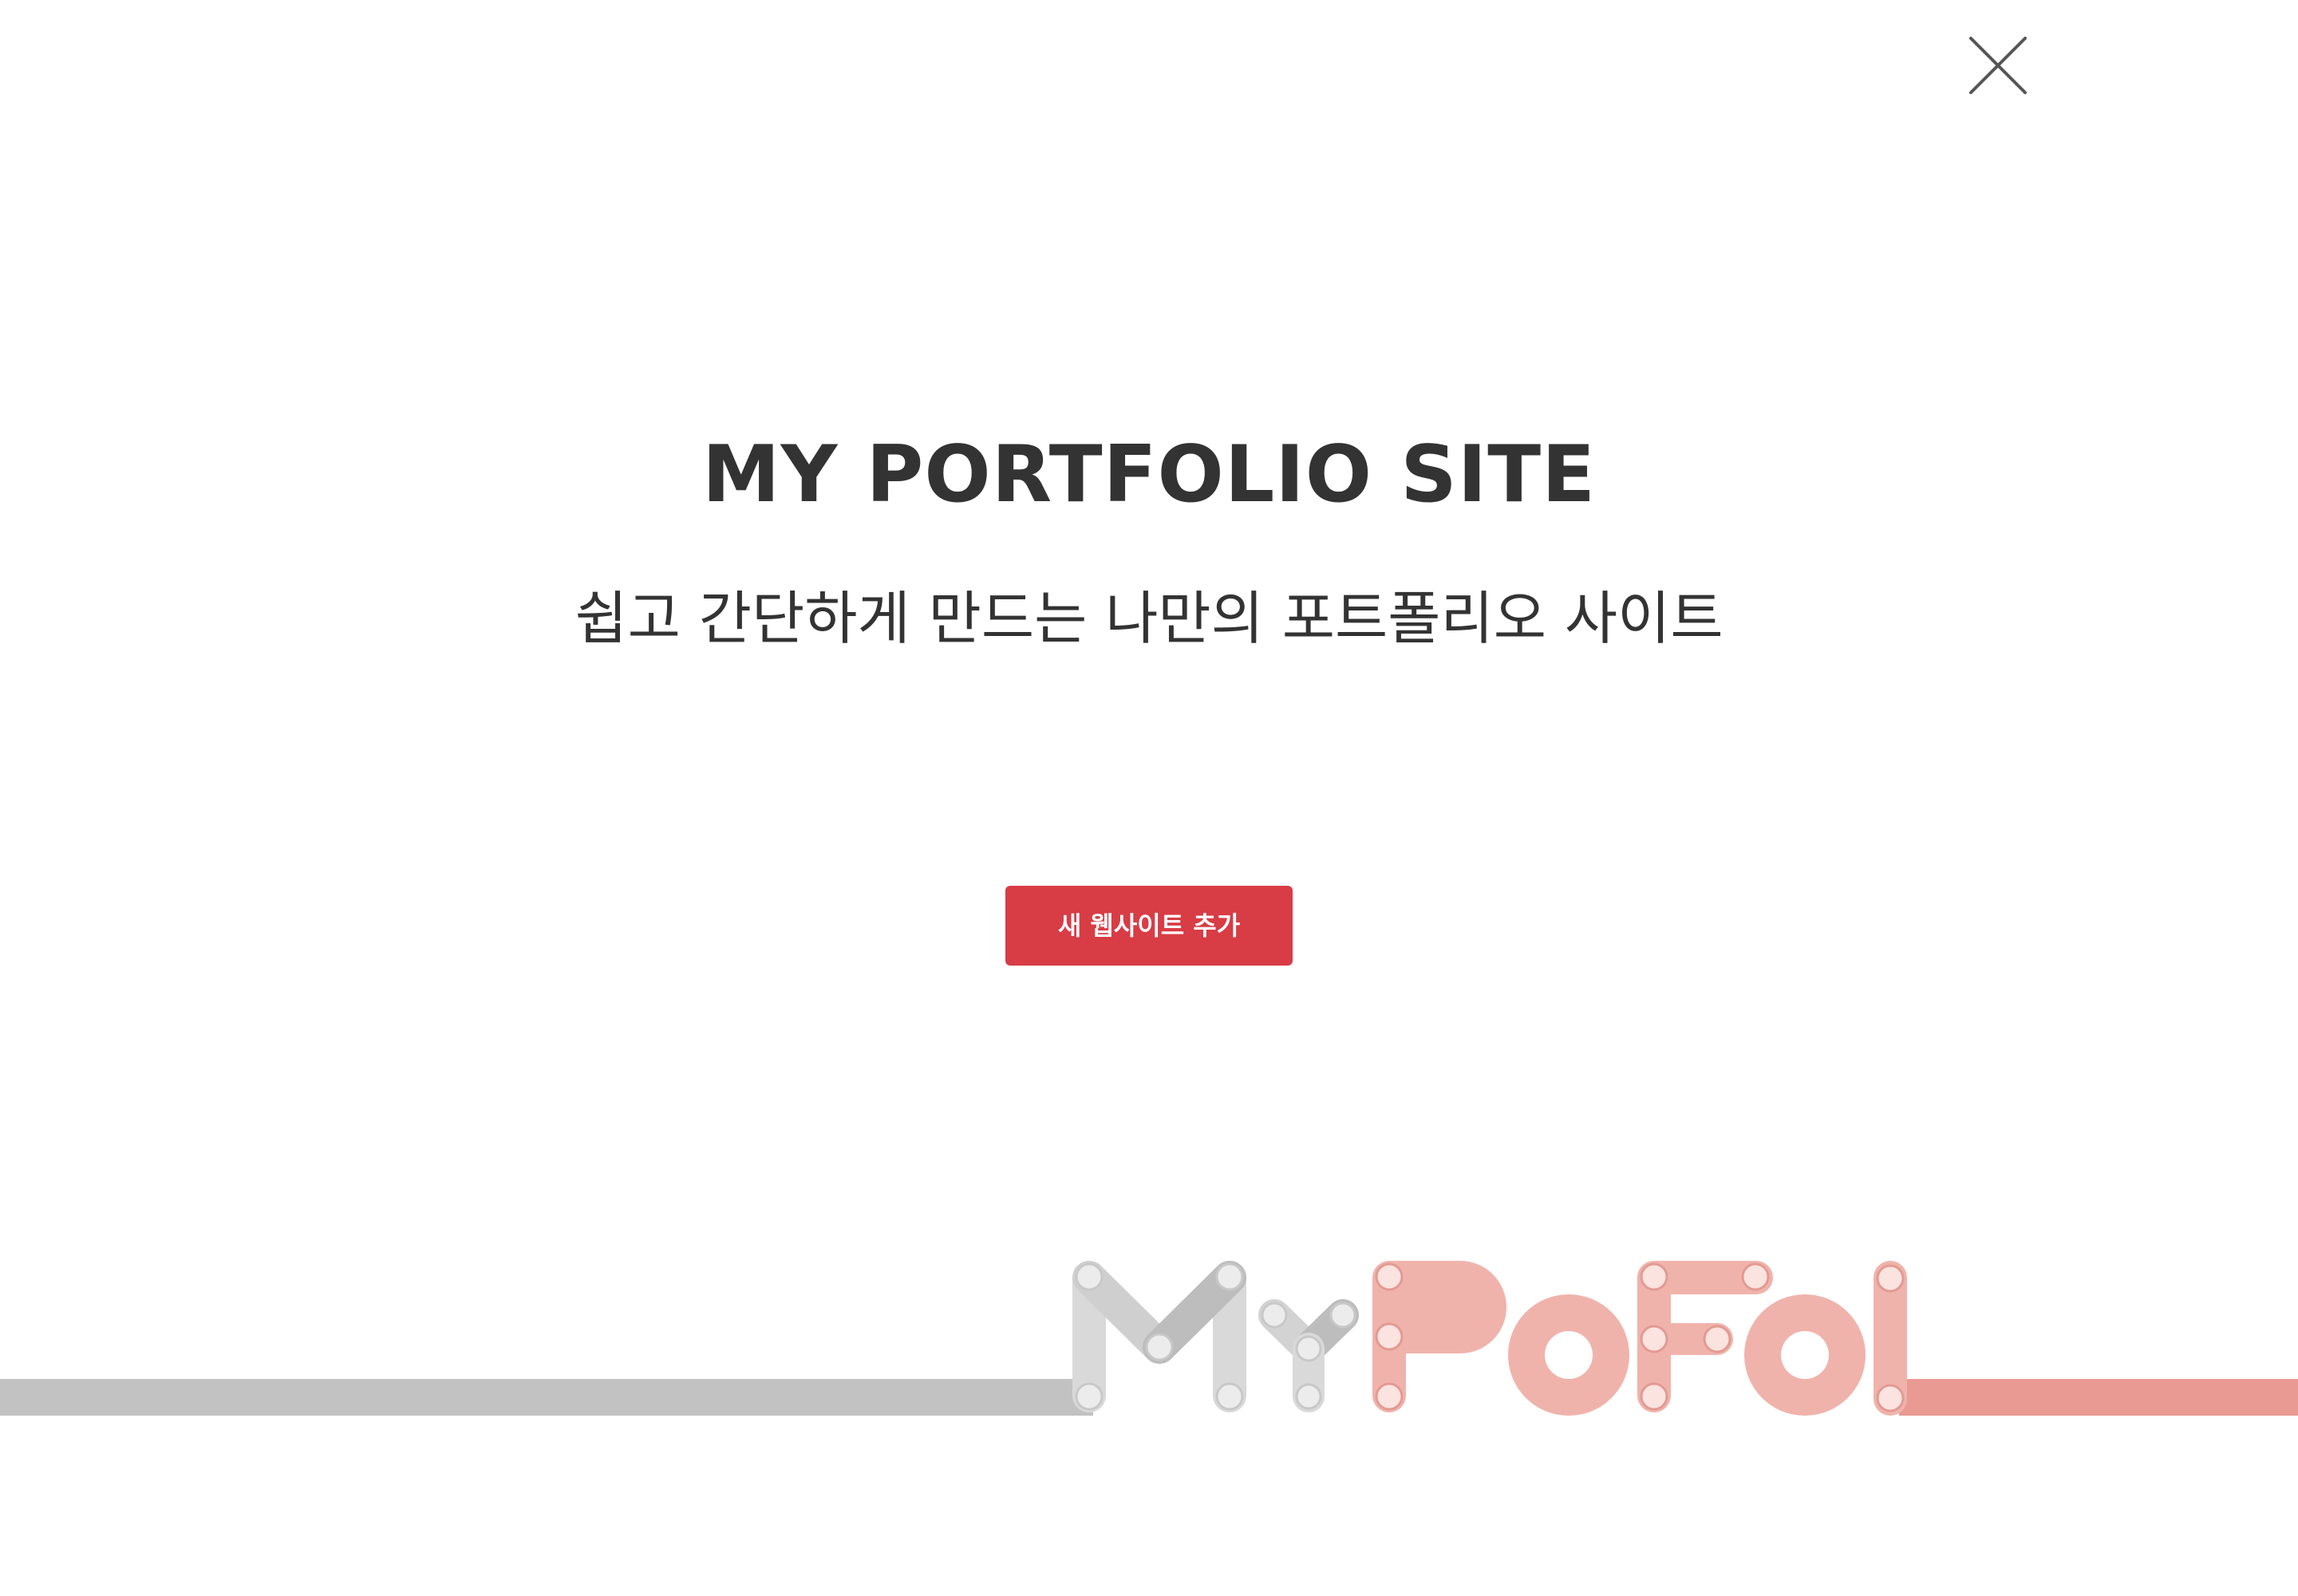  I want to click on logo-letter-m, so click(1159, 1336).